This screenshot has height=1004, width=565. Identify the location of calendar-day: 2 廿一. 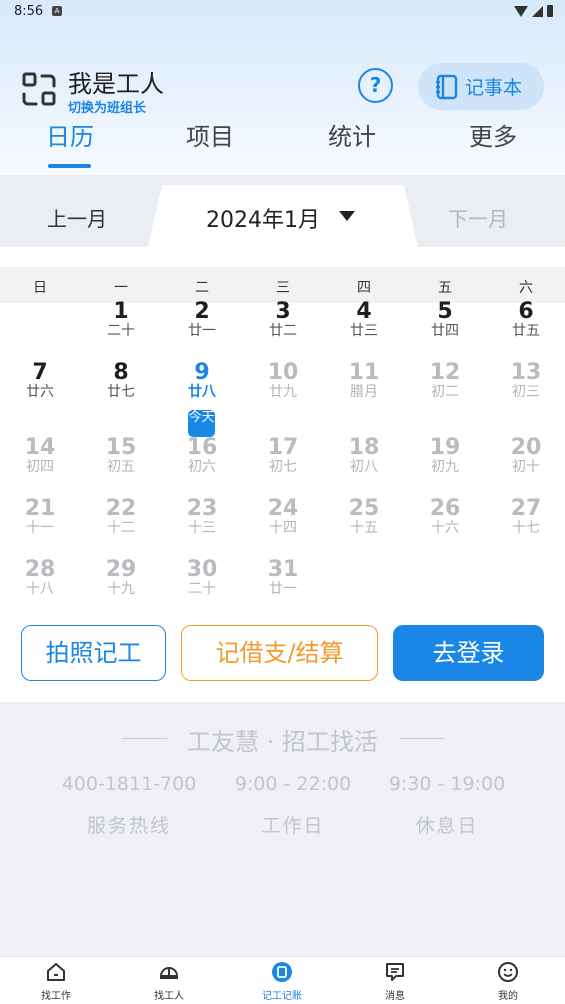
(202, 319).